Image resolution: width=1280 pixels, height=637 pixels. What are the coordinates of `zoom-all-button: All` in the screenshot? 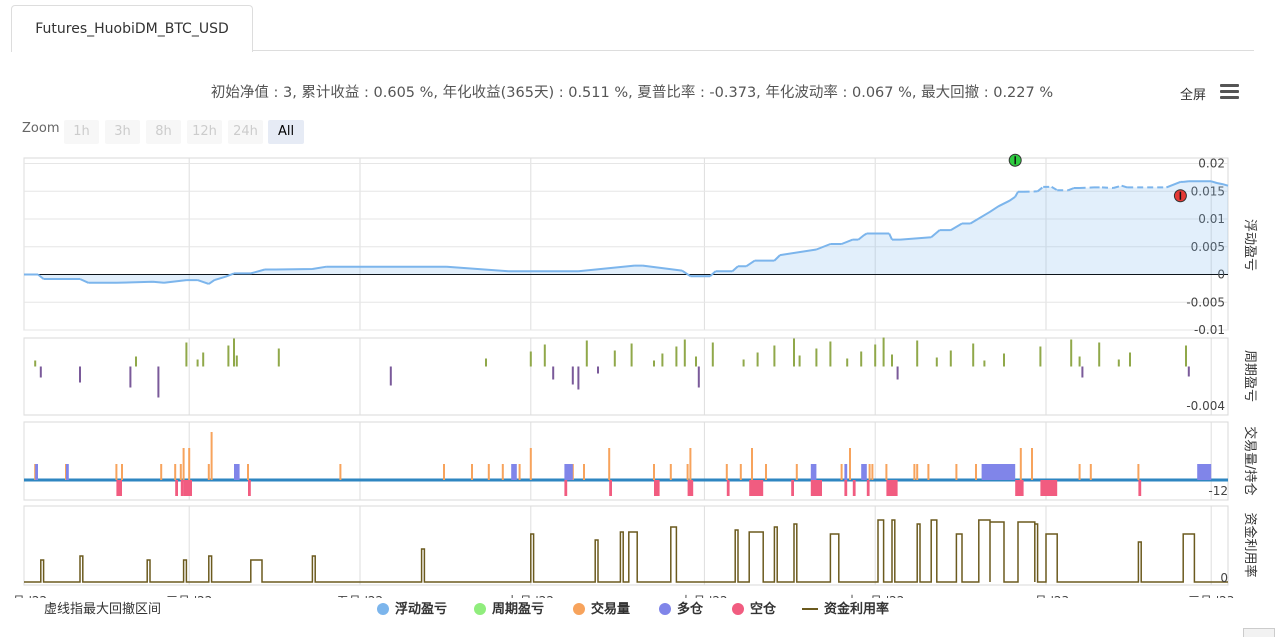 It's located at (286, 132).